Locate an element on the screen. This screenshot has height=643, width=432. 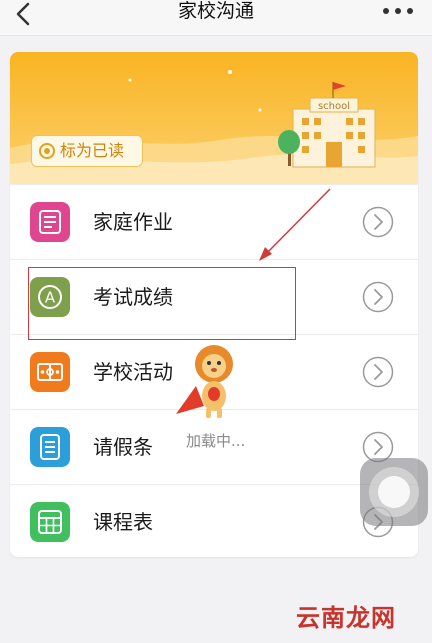
activity-field-icon is located at coordinates (50, 372).